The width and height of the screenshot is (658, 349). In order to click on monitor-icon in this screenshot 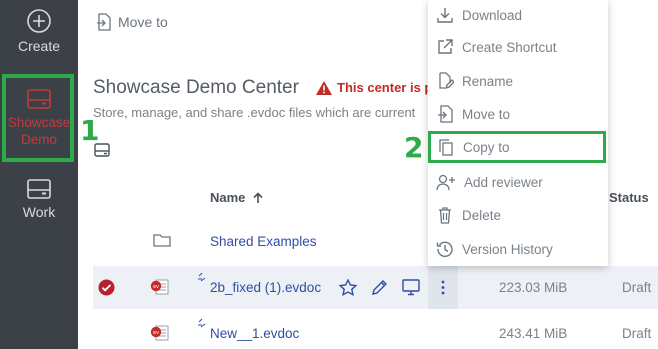, I will do `click(411, 287)`.